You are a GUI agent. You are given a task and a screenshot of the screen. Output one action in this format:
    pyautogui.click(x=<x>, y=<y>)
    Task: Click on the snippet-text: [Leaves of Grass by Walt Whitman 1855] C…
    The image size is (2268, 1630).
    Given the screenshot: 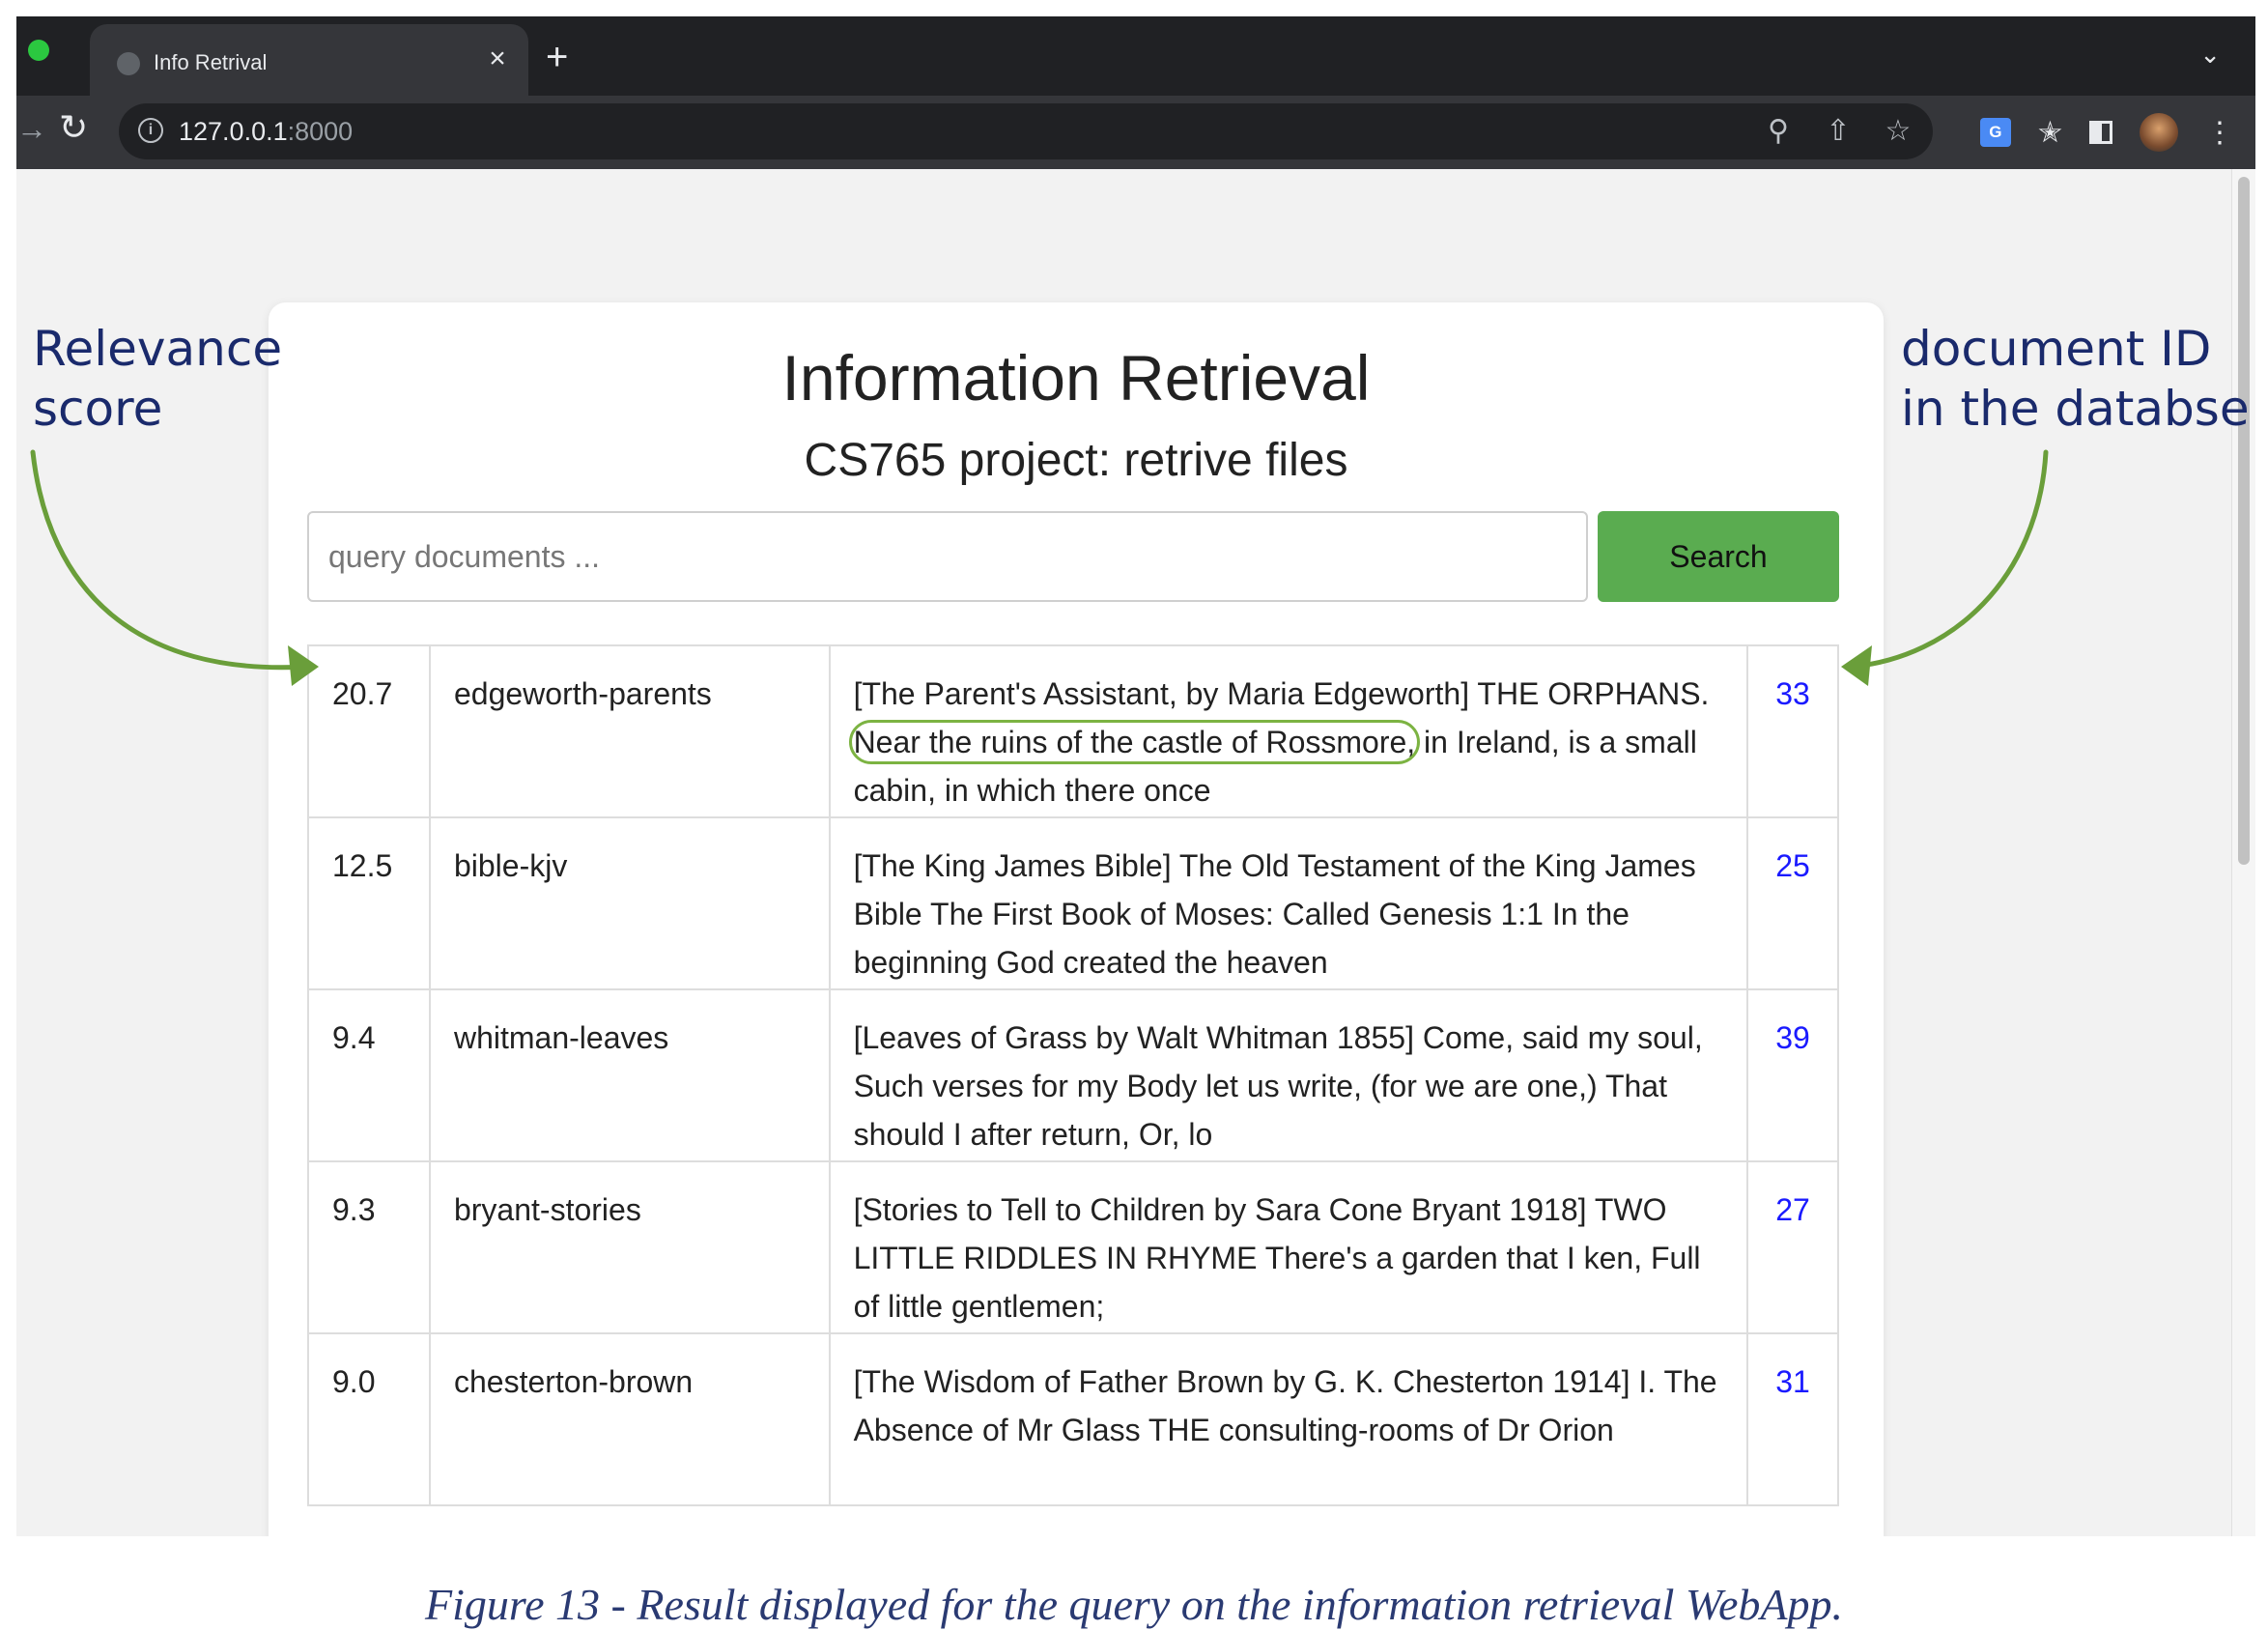 What is the action you would take?
    pyautogui.click(x=1278, y=1086)
    